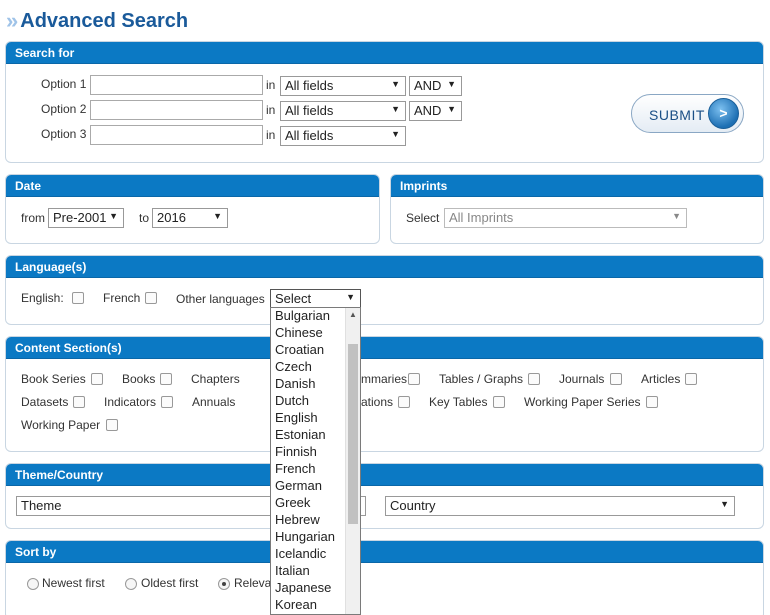  I want to click on date-from-label: from, so click(33, 218).